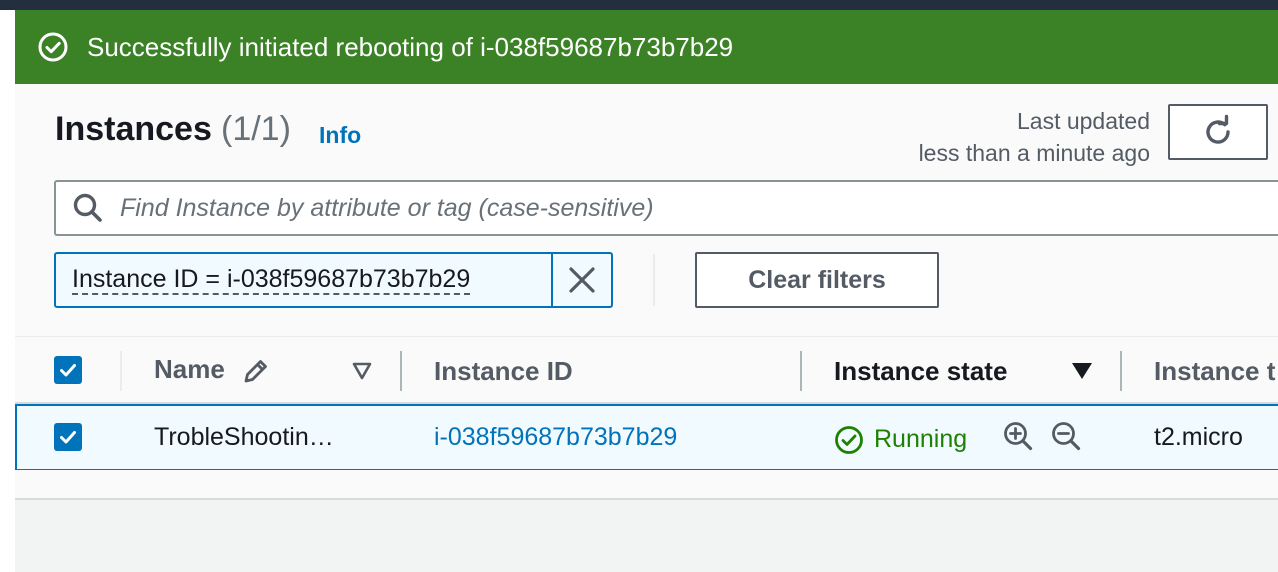 Image resolution: width=1278 pixels, height=572 pixels. What do you see at coordinates (340, 135) in the screenshot?
I see `info-link: Info` at bounding box center [340, 135].